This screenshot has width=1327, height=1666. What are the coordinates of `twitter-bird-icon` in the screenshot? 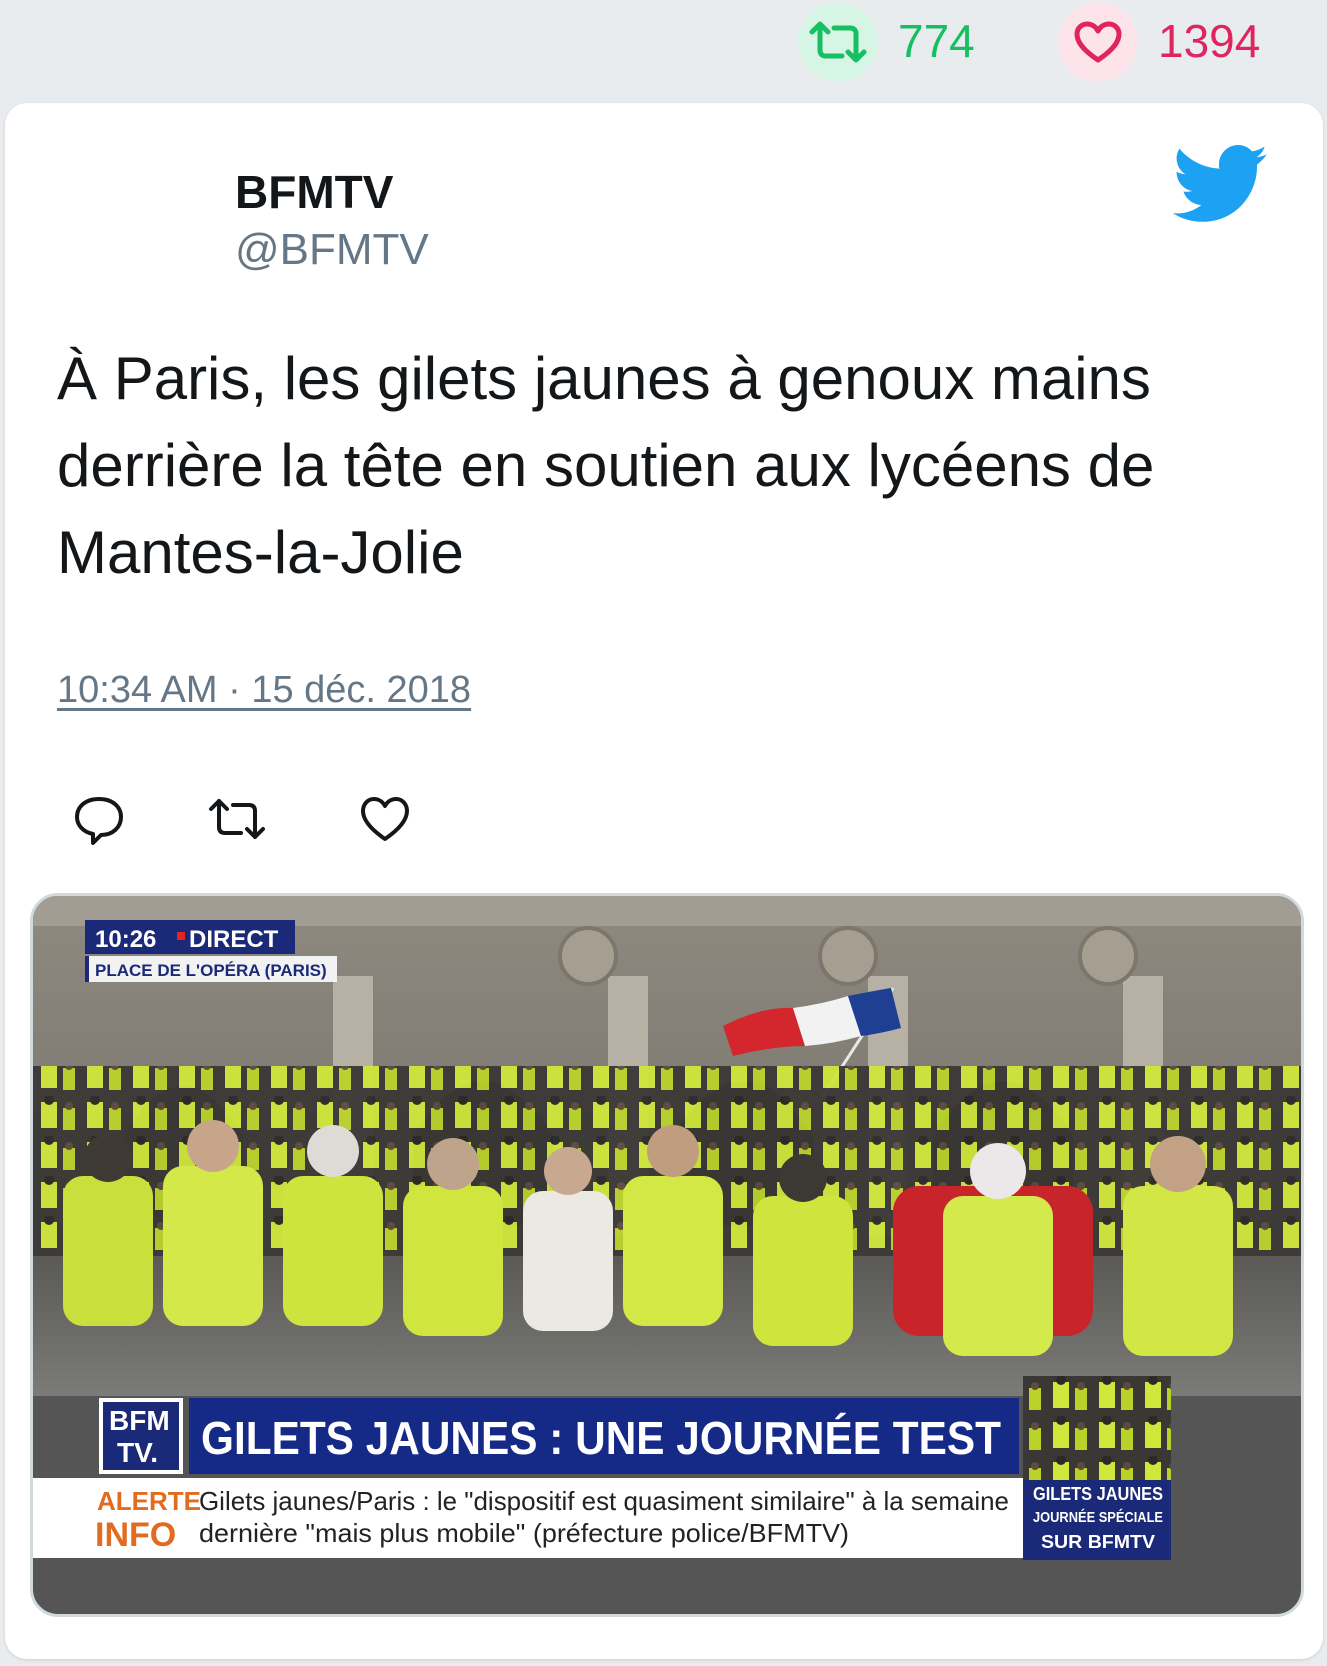 It's located at (1221, 185).